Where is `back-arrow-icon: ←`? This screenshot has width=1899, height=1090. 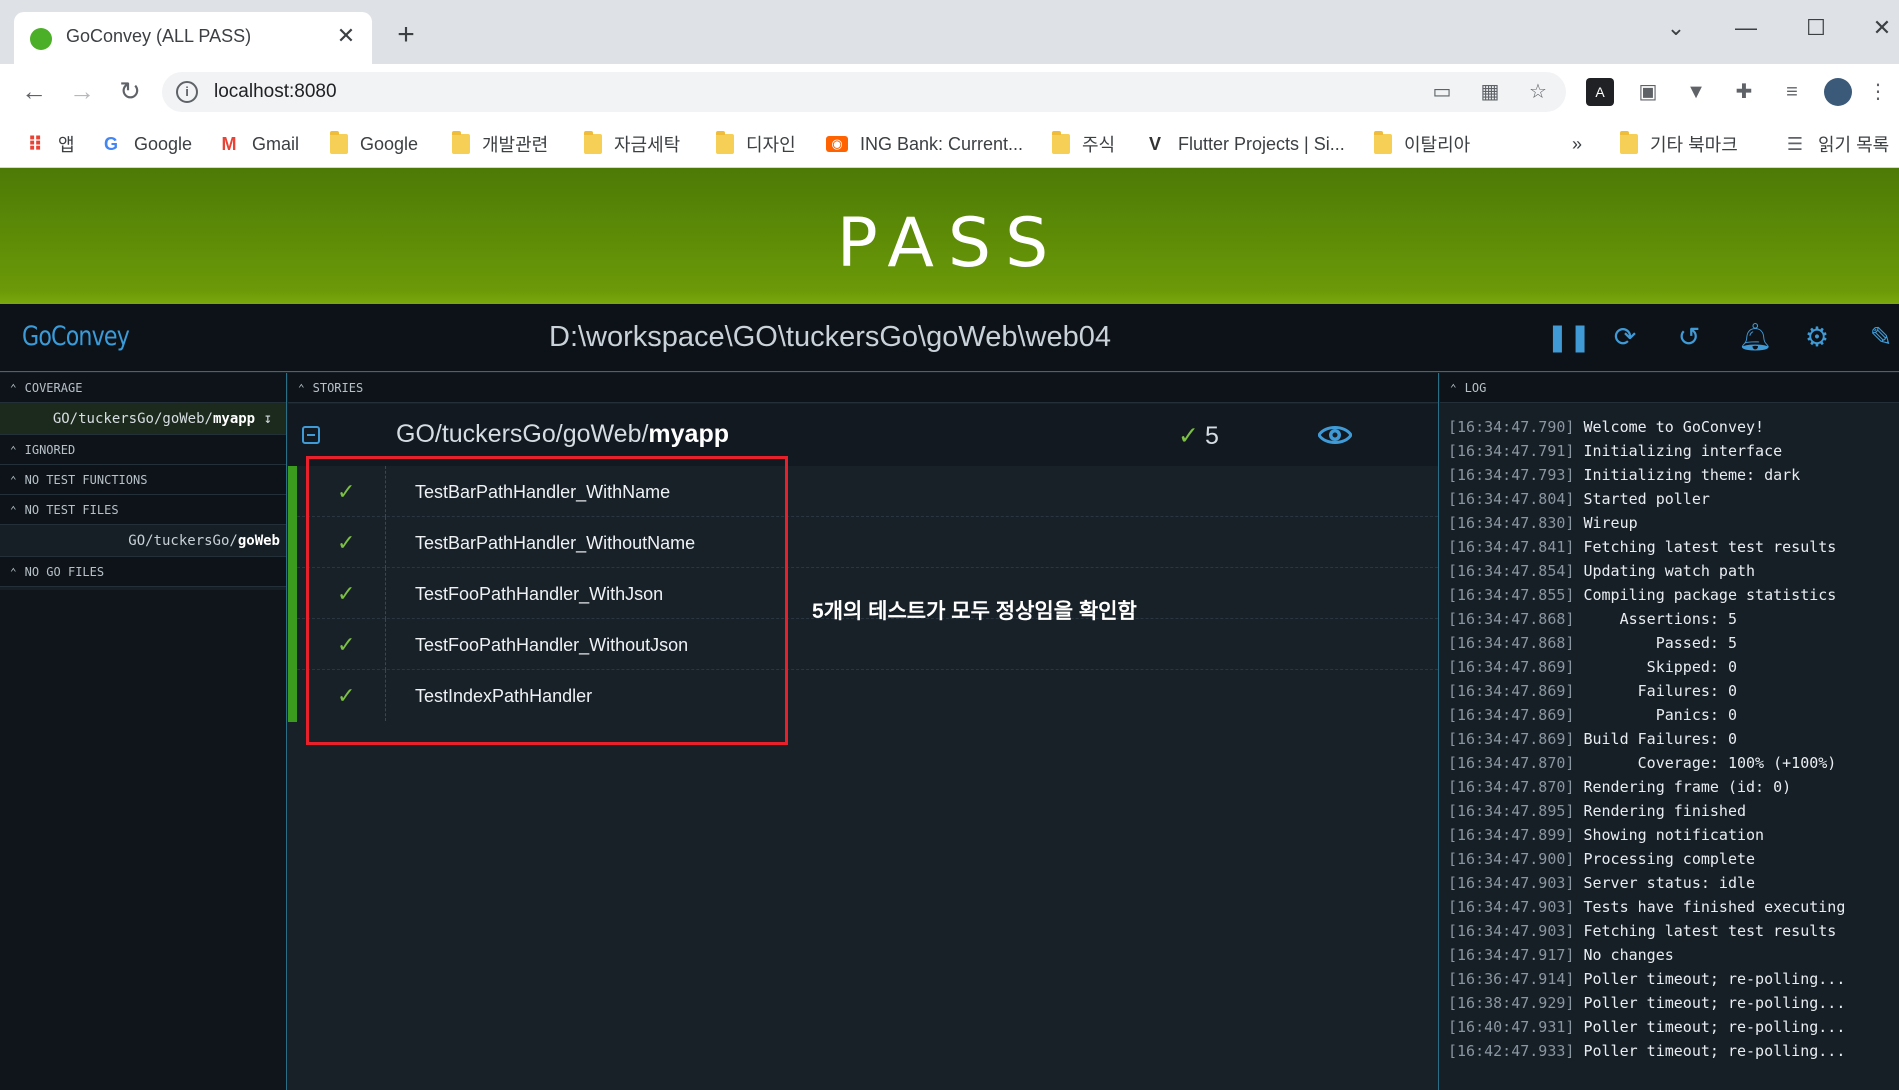
back-arrow-icon: ← is located at coordinates (34, 92).